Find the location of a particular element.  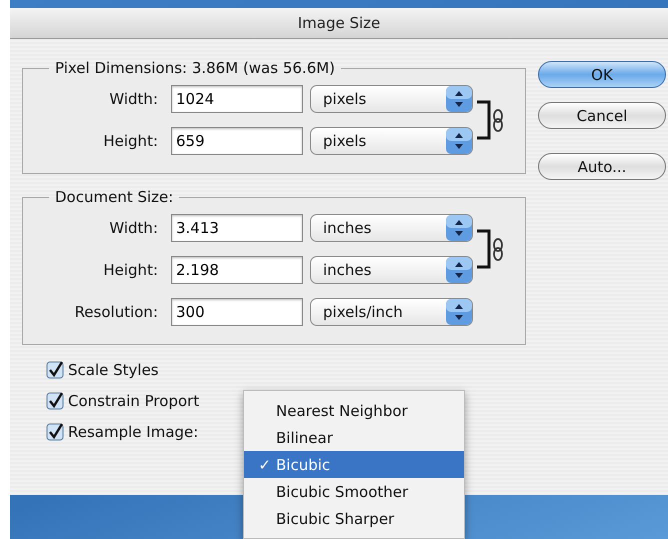

checkbox-label: Constrain Proport is located at coordinates (134, 401).